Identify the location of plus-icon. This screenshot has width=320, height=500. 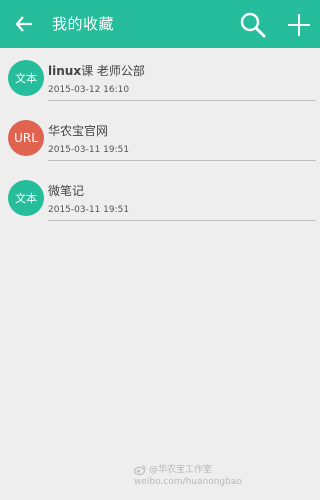
(299, 25).